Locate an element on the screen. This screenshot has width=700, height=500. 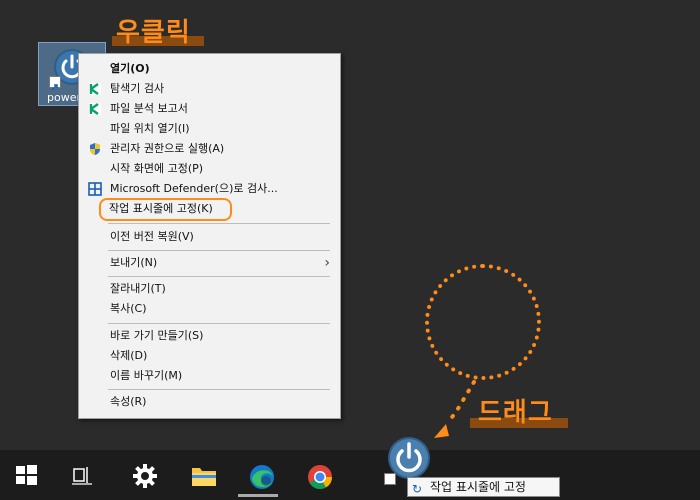
chrome-button is located at coordinates (318, 475).